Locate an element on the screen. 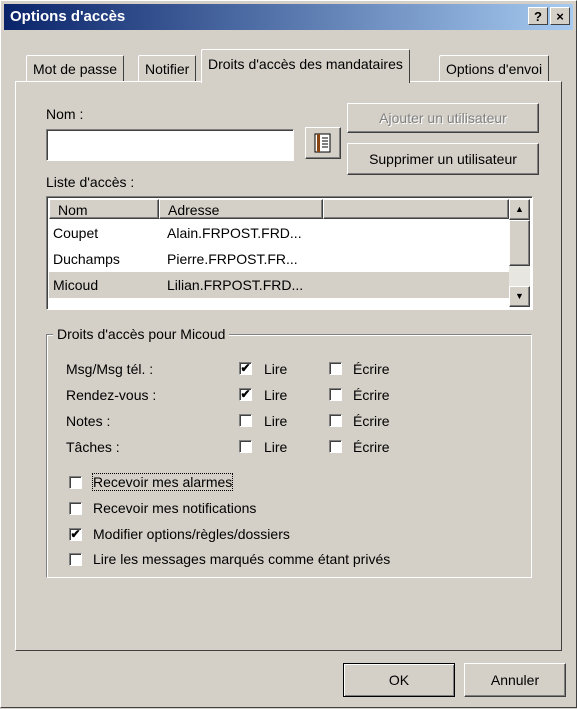 The image size is (577, 709). write-checkbox-messages is located at coordinates (335, 368).